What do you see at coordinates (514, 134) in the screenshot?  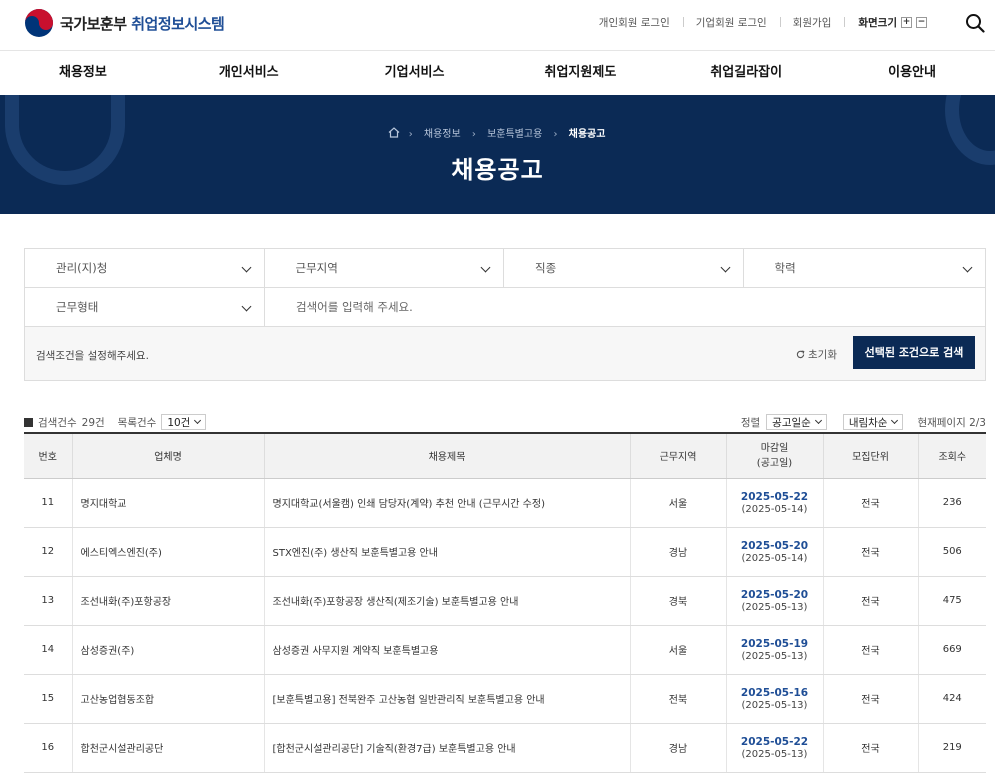 I see `breadcrumb-item: 보훈특별고용` at bounding box center [514, 134].